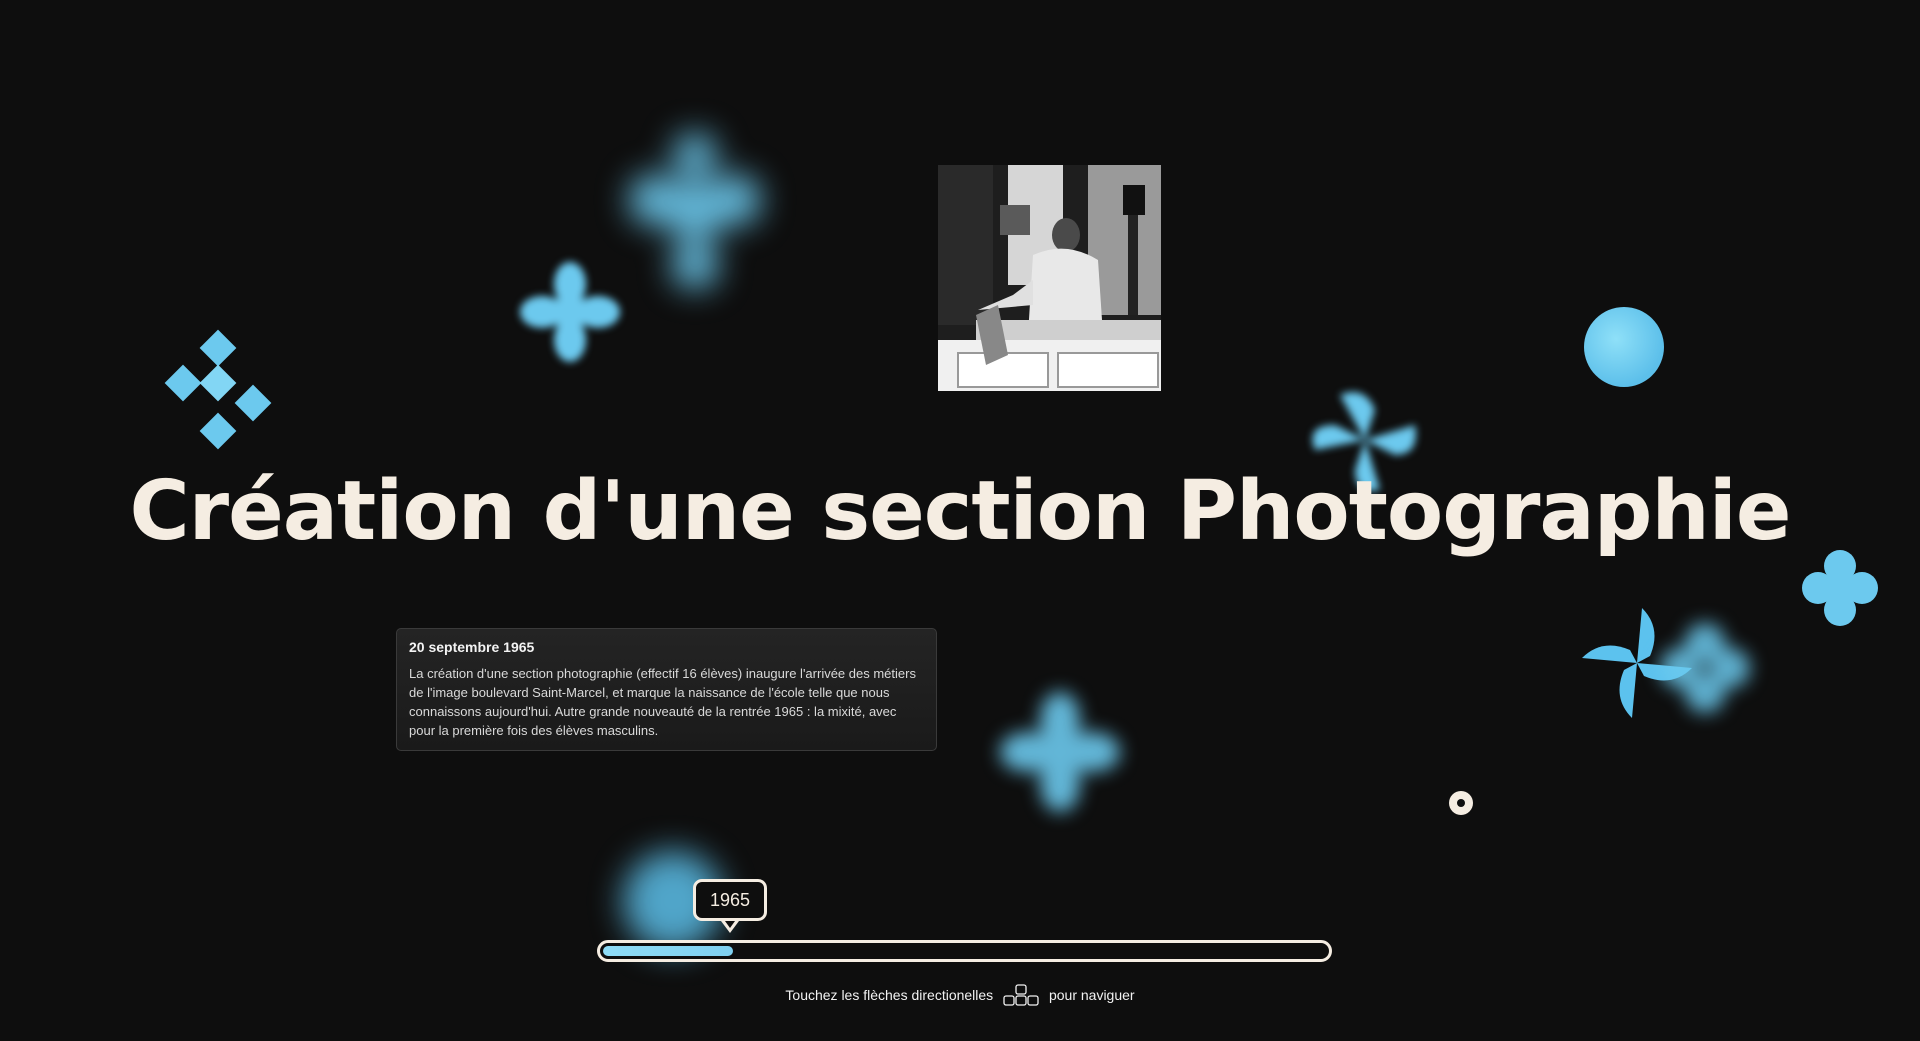  What do you see at coordinates (1705, 668) in the screenshot?
I see `blurred-clover-shape-right` at bounding box center [1705, 668].